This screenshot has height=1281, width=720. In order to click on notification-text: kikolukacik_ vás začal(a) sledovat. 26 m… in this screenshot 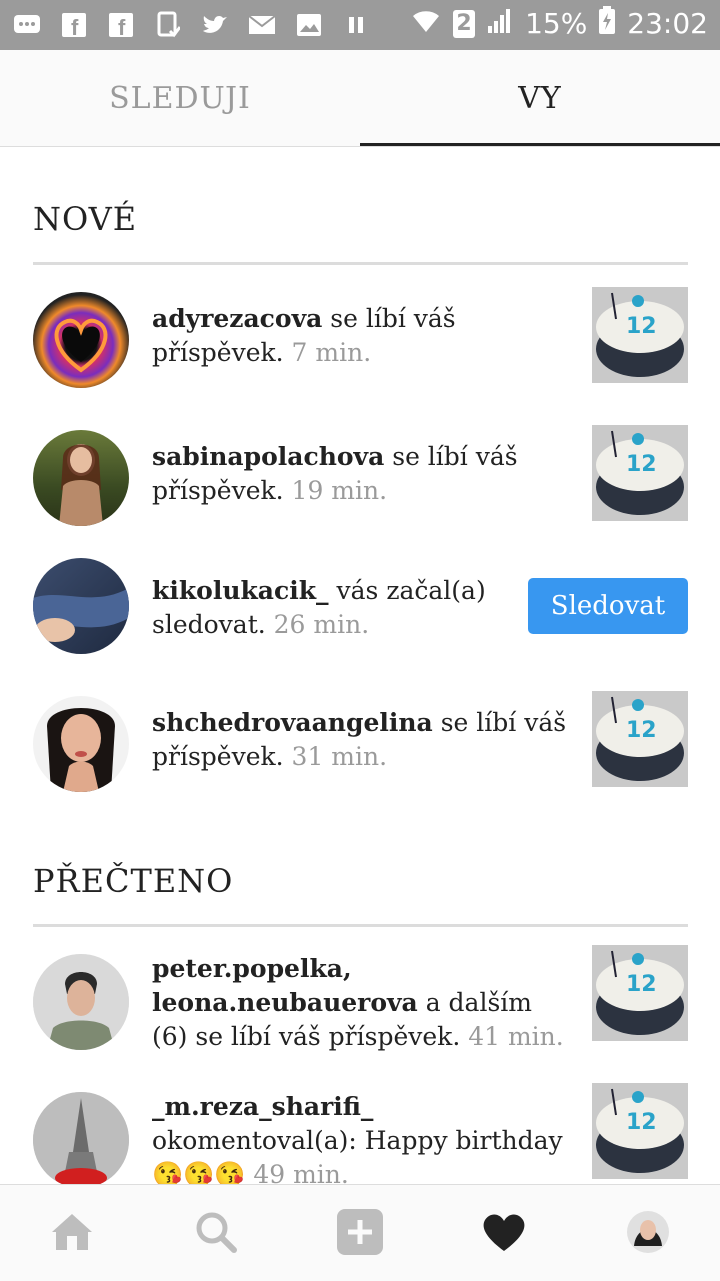, I will do `click(362, 608)`.